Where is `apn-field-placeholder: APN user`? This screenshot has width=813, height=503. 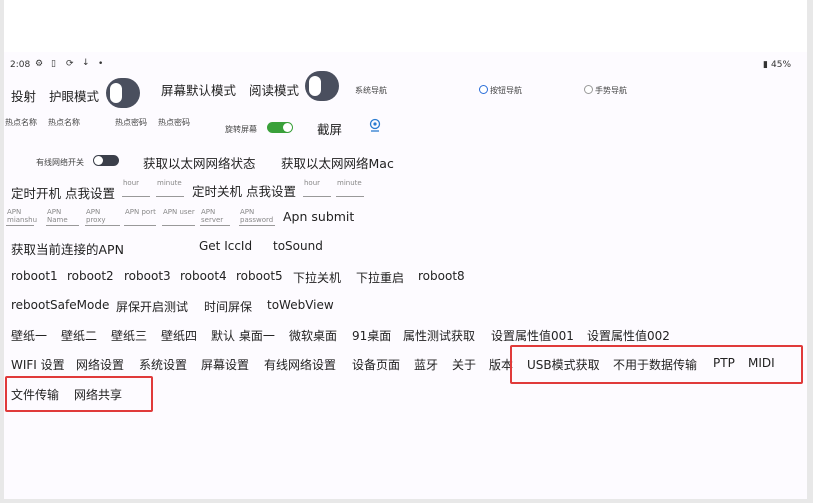 apn-field-placeholder: APN user is located at coordinates (179, 212).